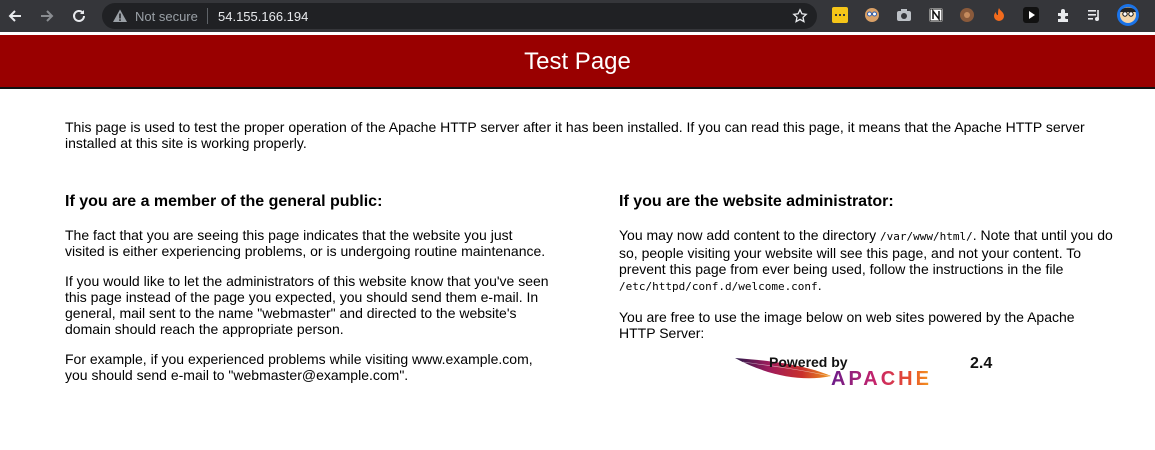 This screenshot has width=1155, height=450. Describe the element at coordinates (120, 18) in the screenshot. I see `warning-icon` at that location.